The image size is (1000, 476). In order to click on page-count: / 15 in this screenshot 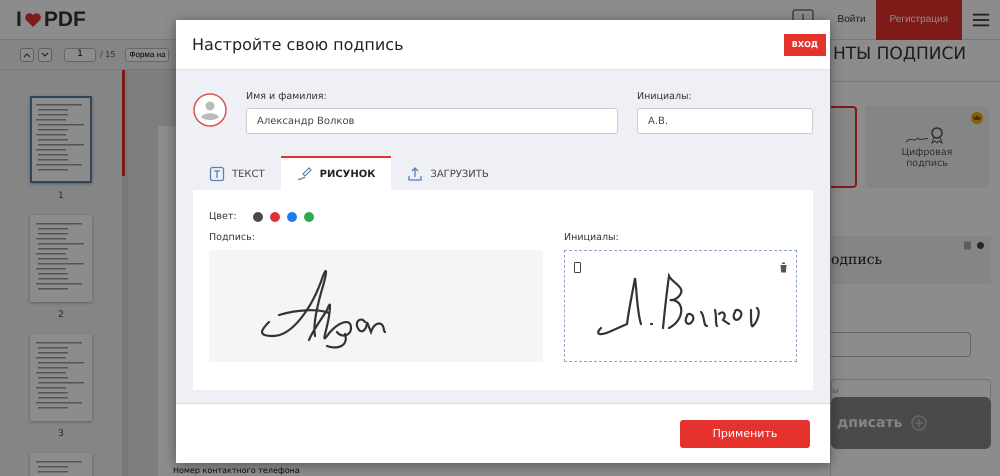, I will do `click(108, 54)`.